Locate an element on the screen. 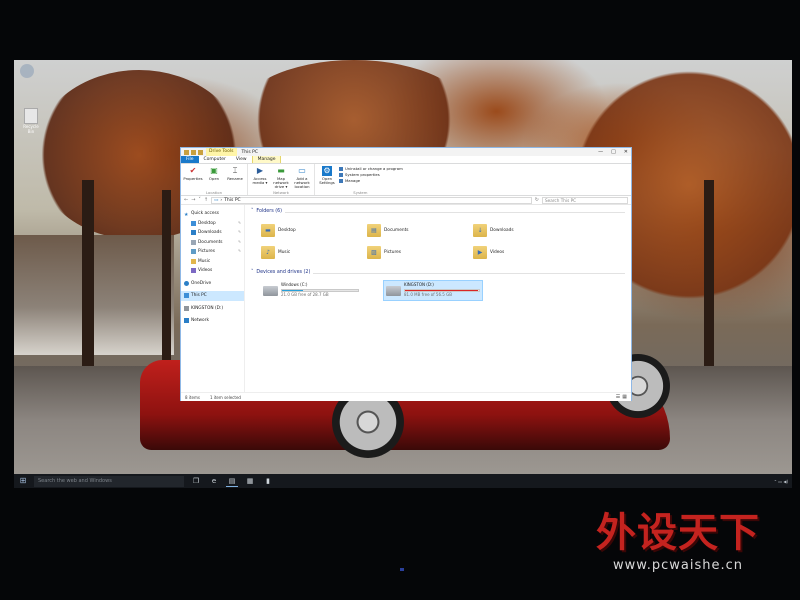 The width and height of the screenshot is (800, 600). desktop-corner-icon is located at coordinates (27, 71).